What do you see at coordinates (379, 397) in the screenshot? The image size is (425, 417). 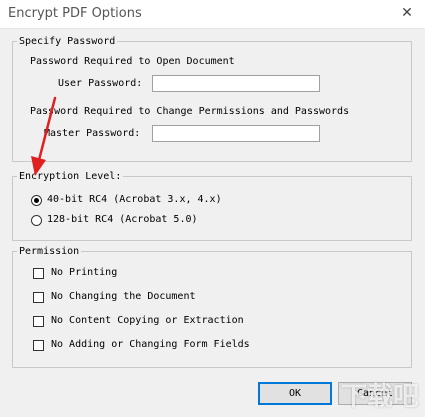 I see `watermark-logo-icon: 下载吧` at bounding box center [379, 397].